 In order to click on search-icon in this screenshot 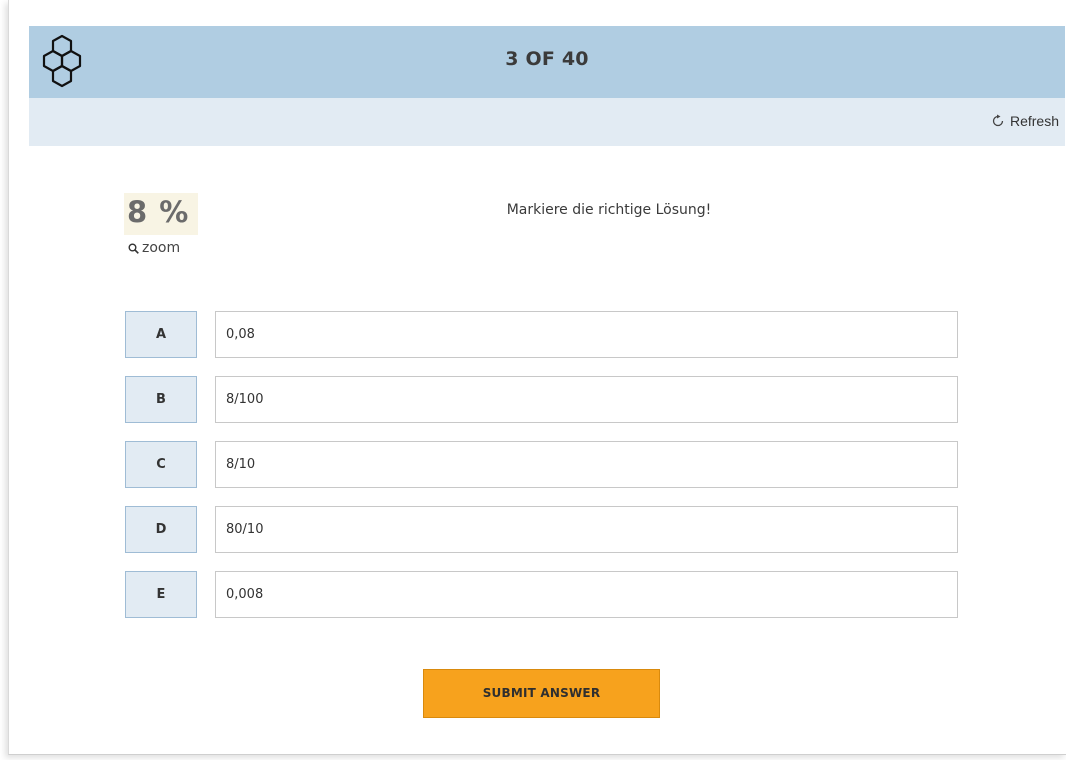, I will do `click(133, 248)`.